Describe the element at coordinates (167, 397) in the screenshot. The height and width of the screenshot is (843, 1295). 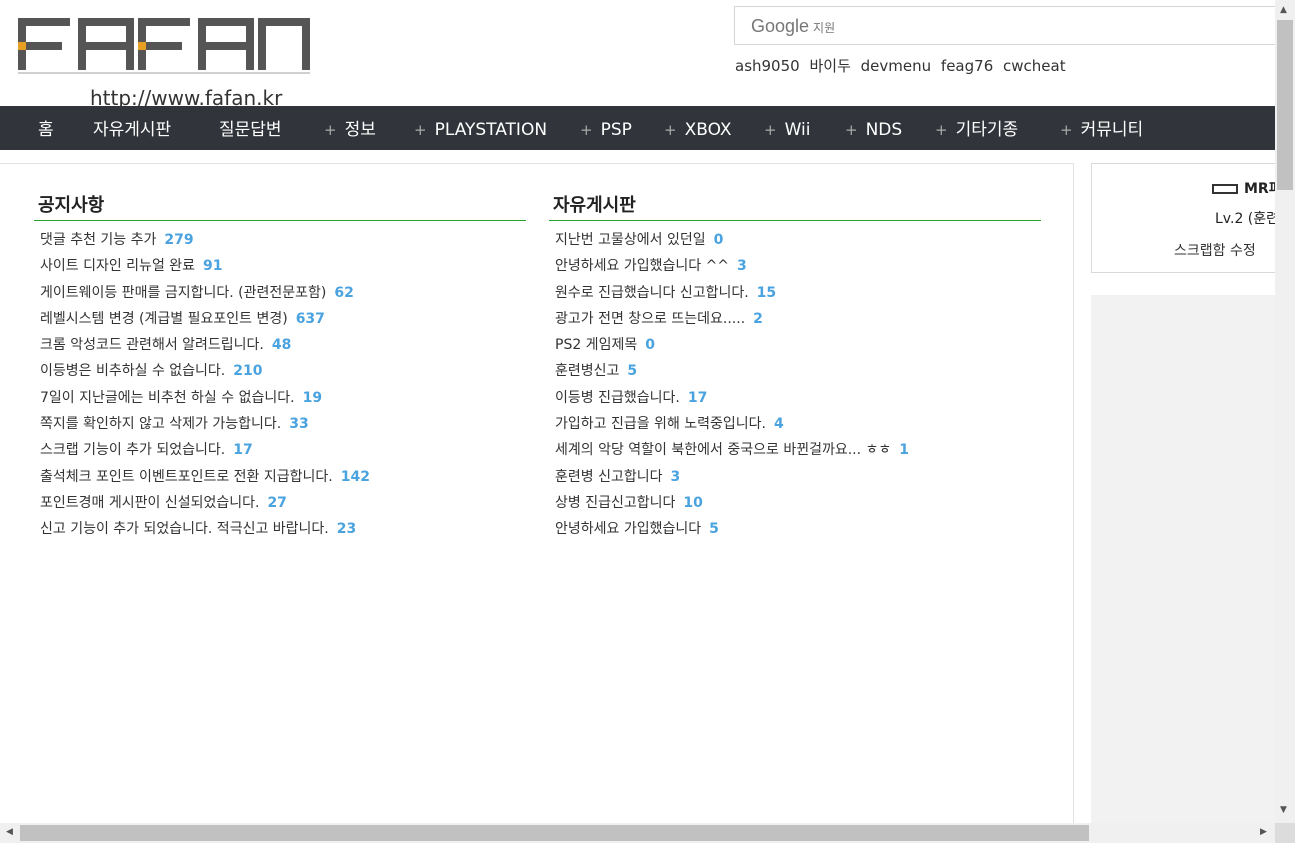
I see `post-title: 7일이 지난글에는 비추천 하실 수 없습니다.` at that location.